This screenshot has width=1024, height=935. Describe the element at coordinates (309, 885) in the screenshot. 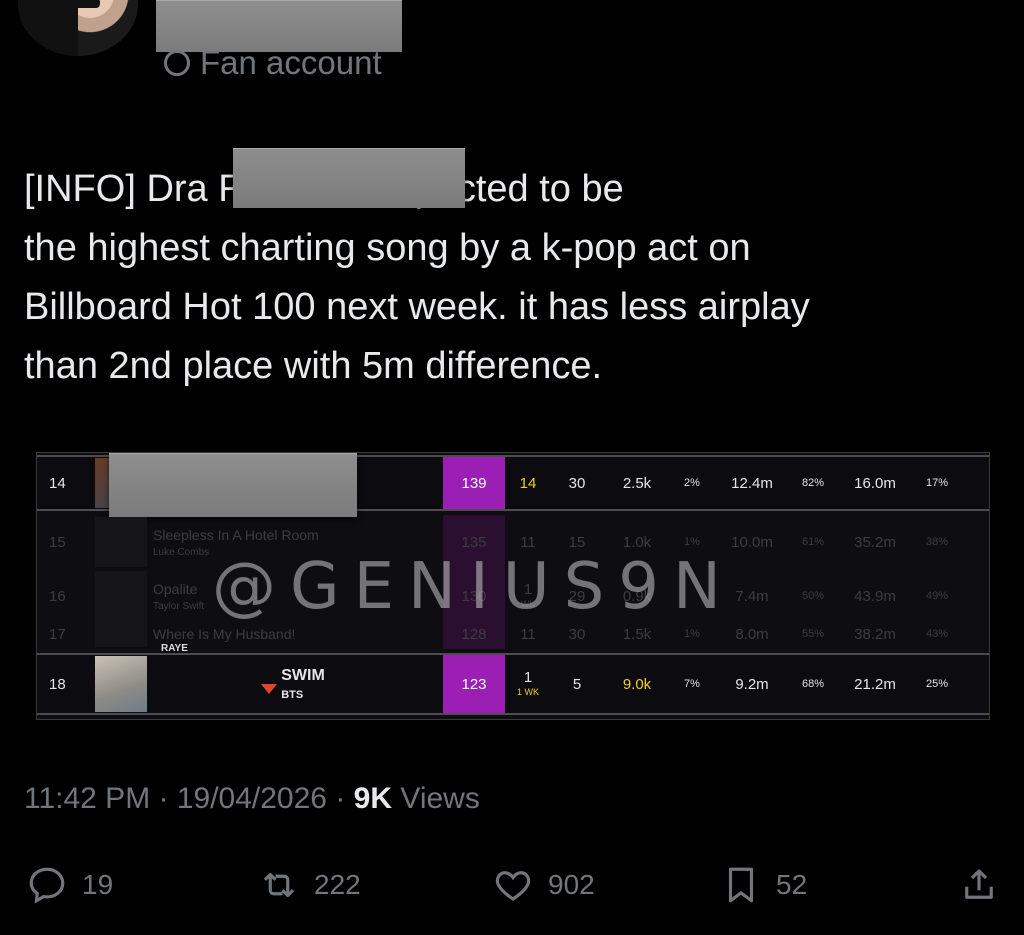

I see `repost-button: 222` at that location.